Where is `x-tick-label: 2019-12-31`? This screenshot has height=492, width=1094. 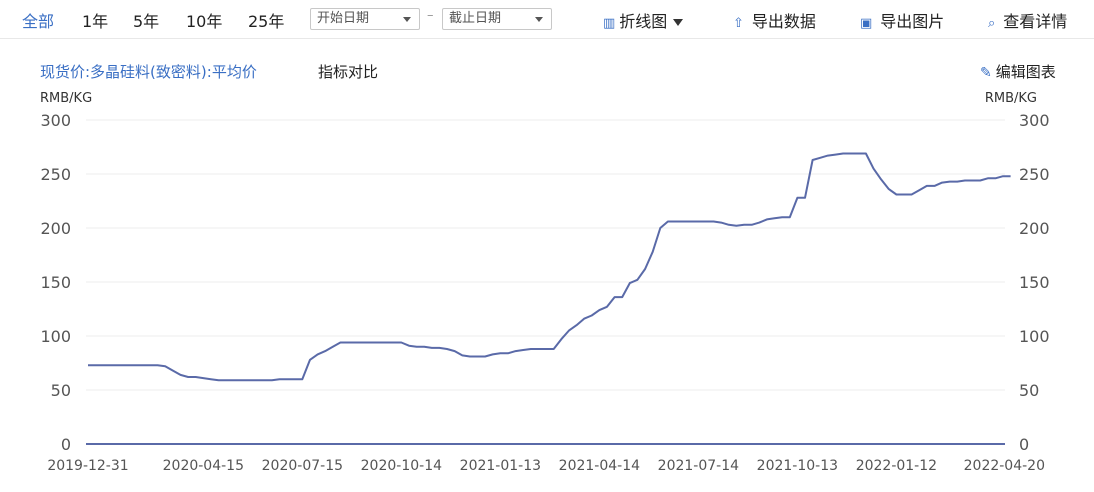
x-tick-label: 2019-12-31 is located at coordinates (87, 466).